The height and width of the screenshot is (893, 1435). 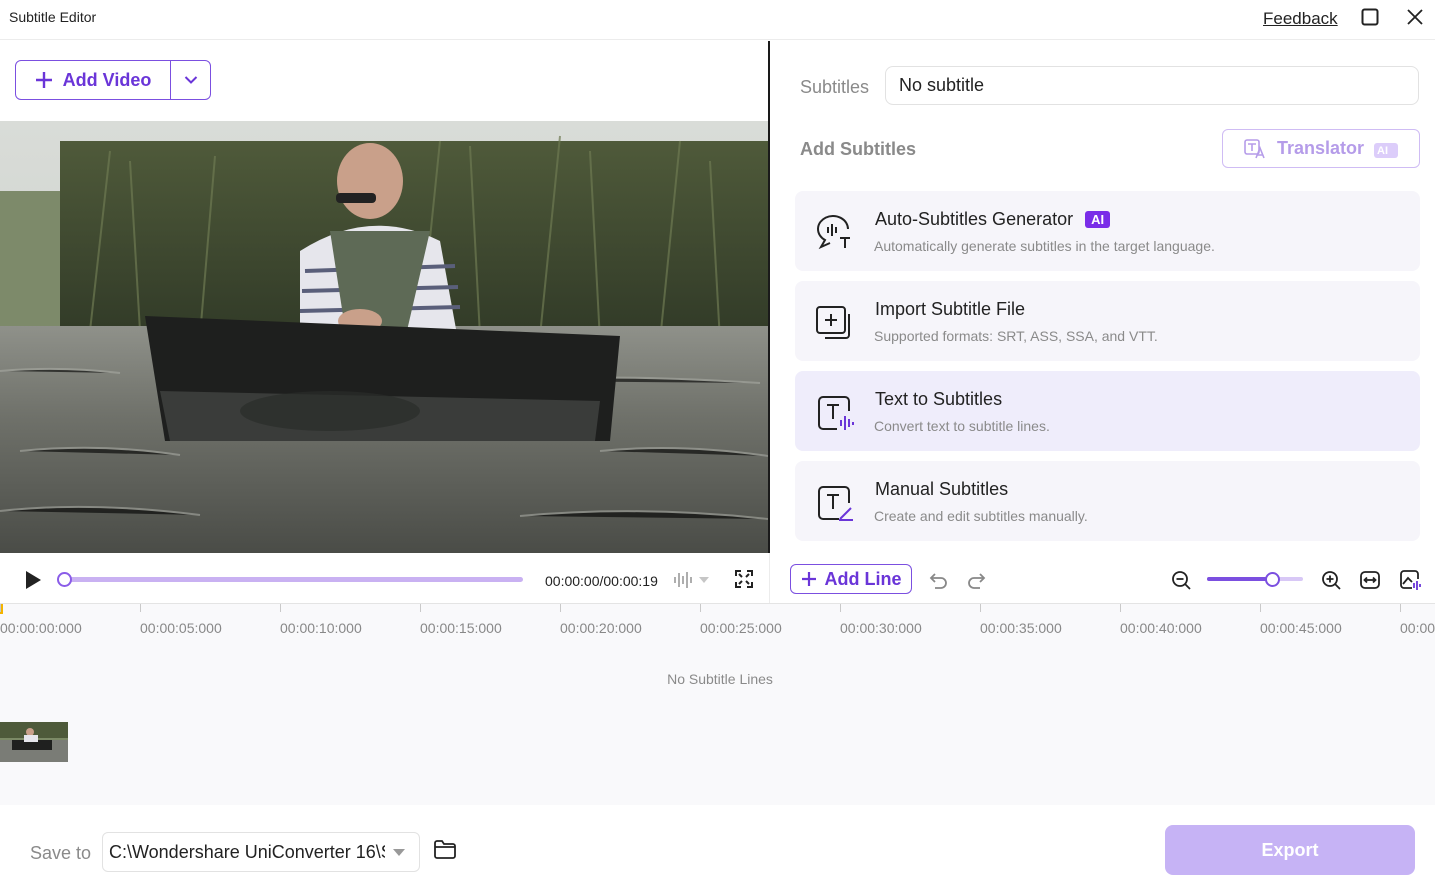 What do you see at coordinates (835, 87) in the screenshot?
I see `subtitles-label: Subtitles` at bounding box center [835, 87].